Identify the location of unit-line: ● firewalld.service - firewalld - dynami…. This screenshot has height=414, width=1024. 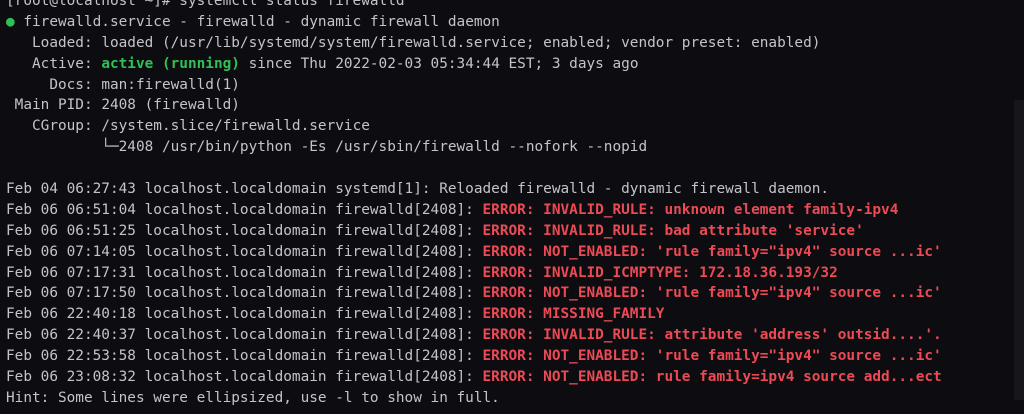
(515, 22).